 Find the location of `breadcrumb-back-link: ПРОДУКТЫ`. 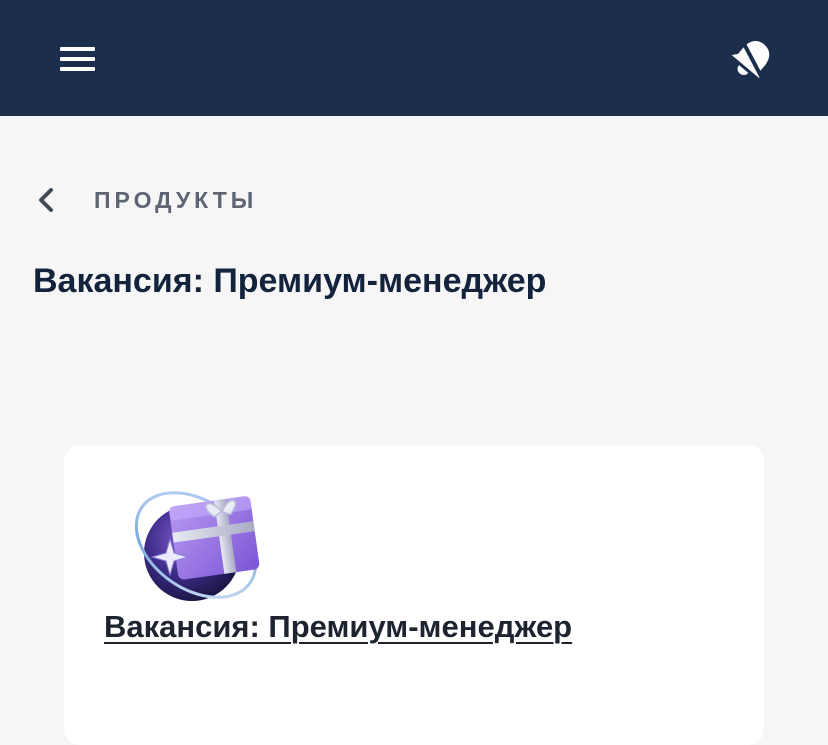

breadcrumb-back-link: ПРОДУКТЫ is located at coordinates (144, 200).